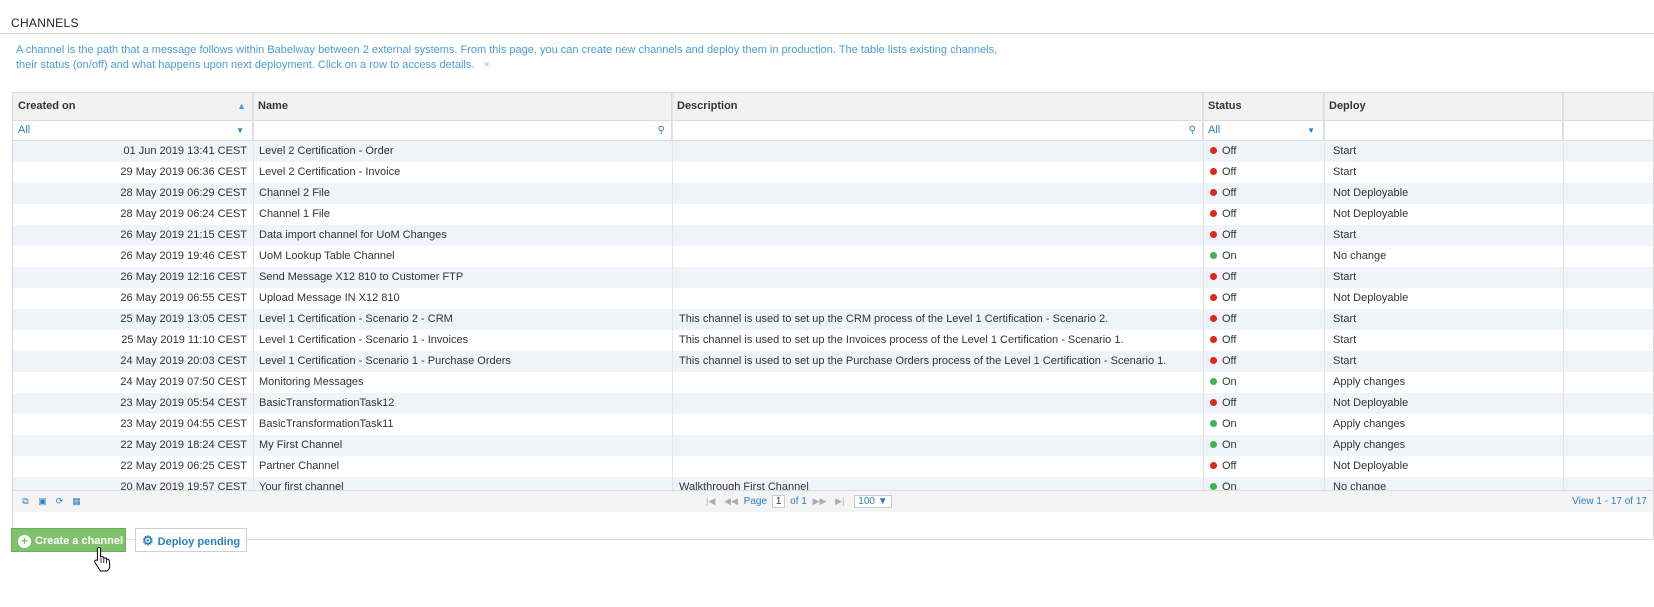 The image size is (1654, 607). I want to click on column-header-created-on: Created on ▲, so click(133, 106).